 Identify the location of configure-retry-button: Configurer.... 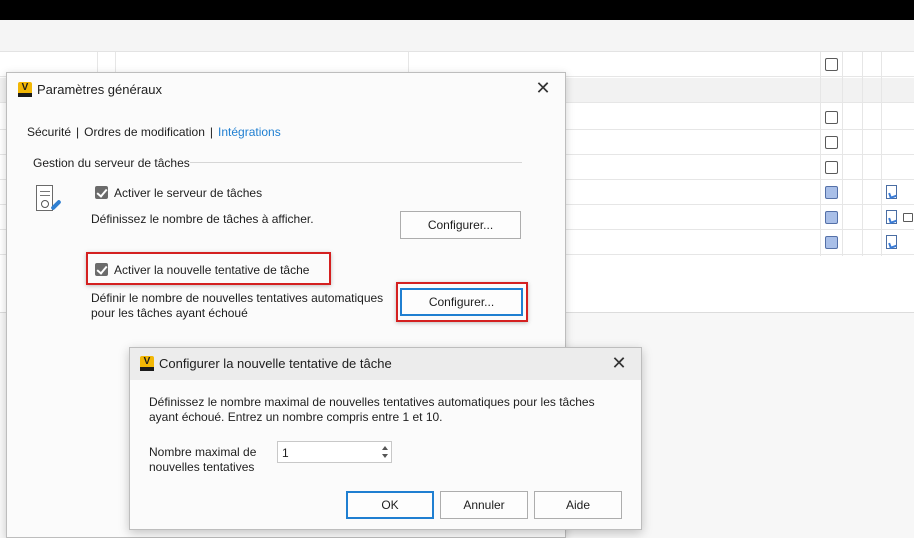
(461, 302).